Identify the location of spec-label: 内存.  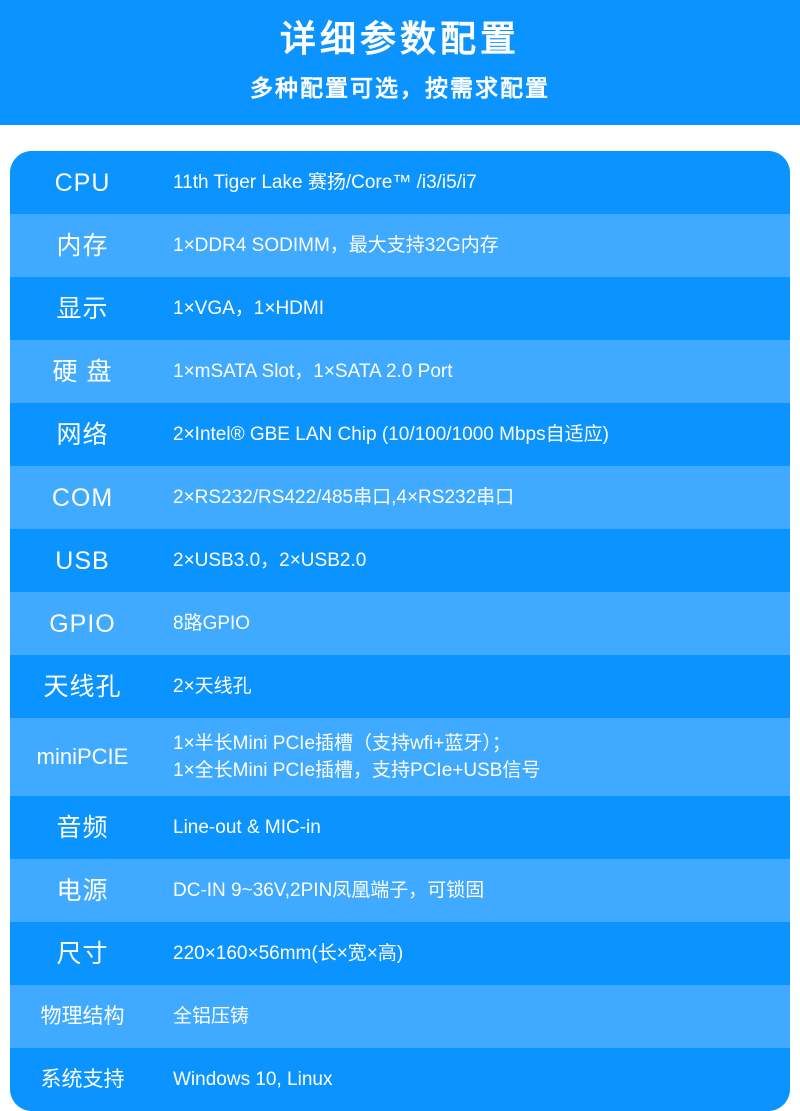
(82, 245).